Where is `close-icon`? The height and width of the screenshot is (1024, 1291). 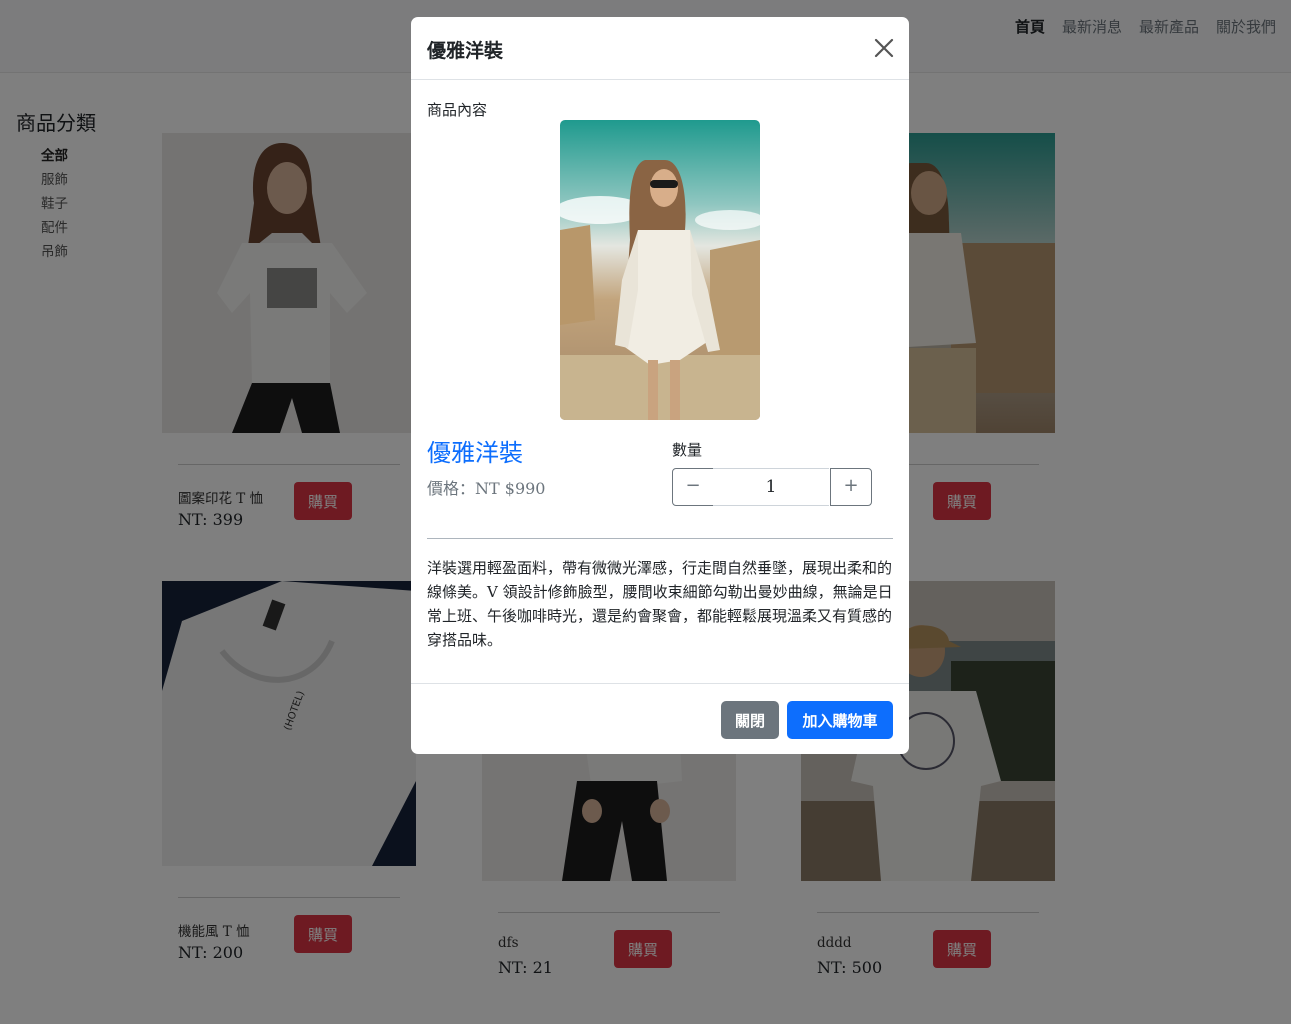 close-icon is located at coordinates (884, 48).